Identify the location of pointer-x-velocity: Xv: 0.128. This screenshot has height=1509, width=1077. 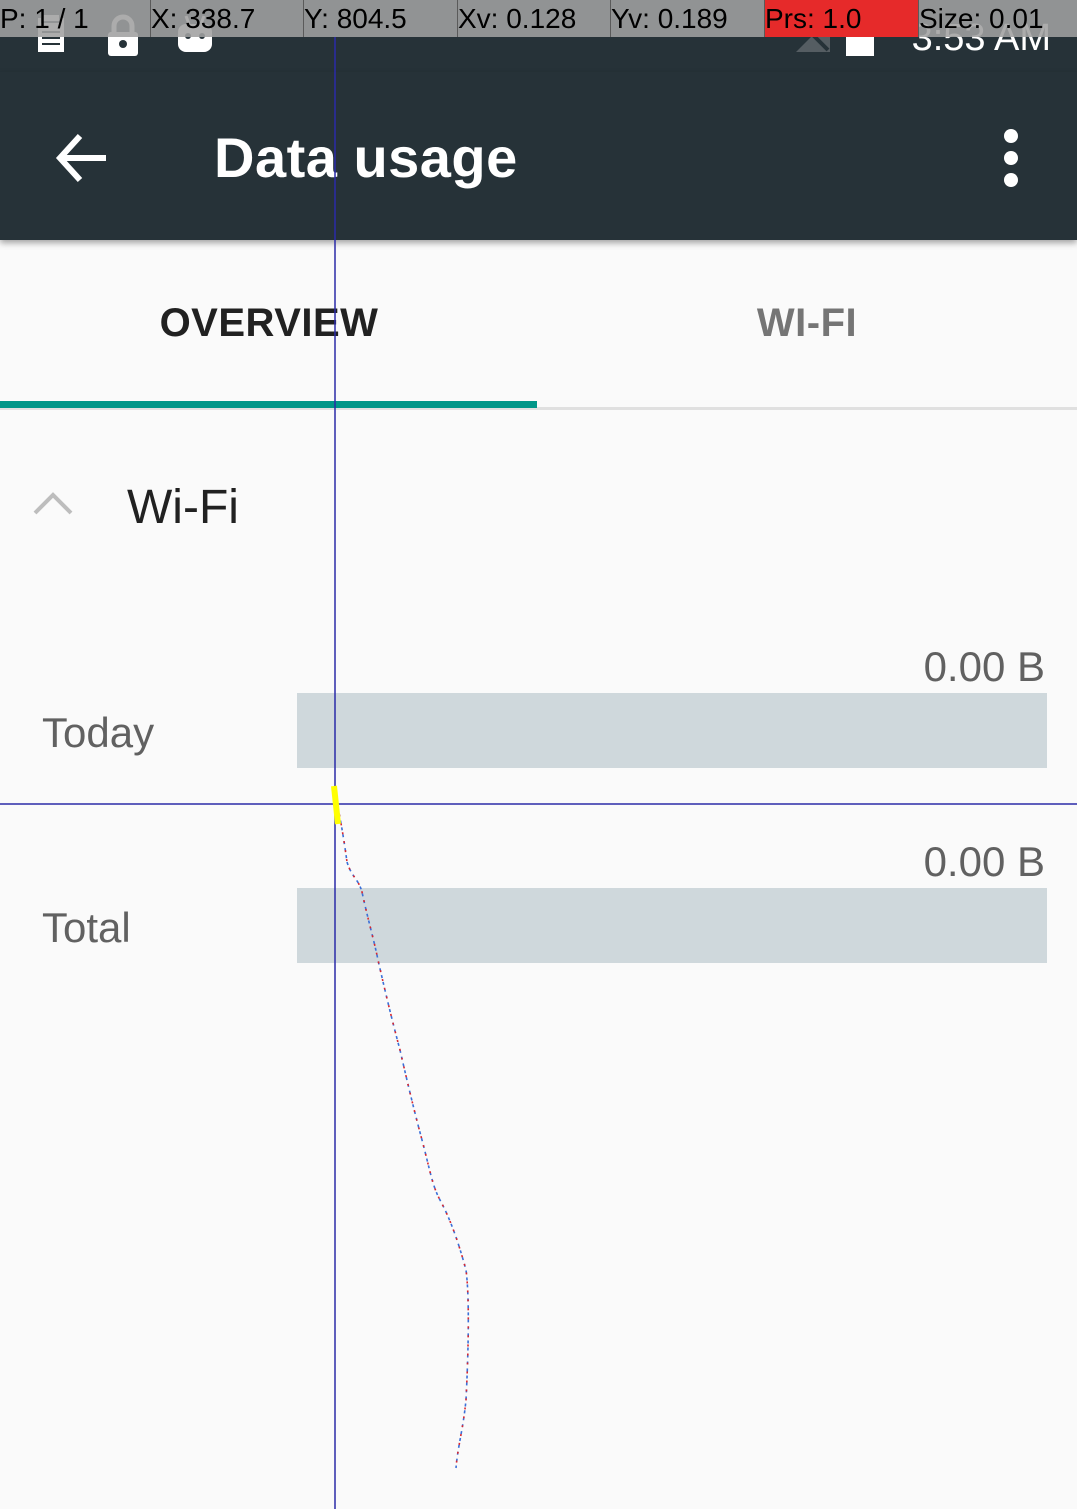
(534, 18).